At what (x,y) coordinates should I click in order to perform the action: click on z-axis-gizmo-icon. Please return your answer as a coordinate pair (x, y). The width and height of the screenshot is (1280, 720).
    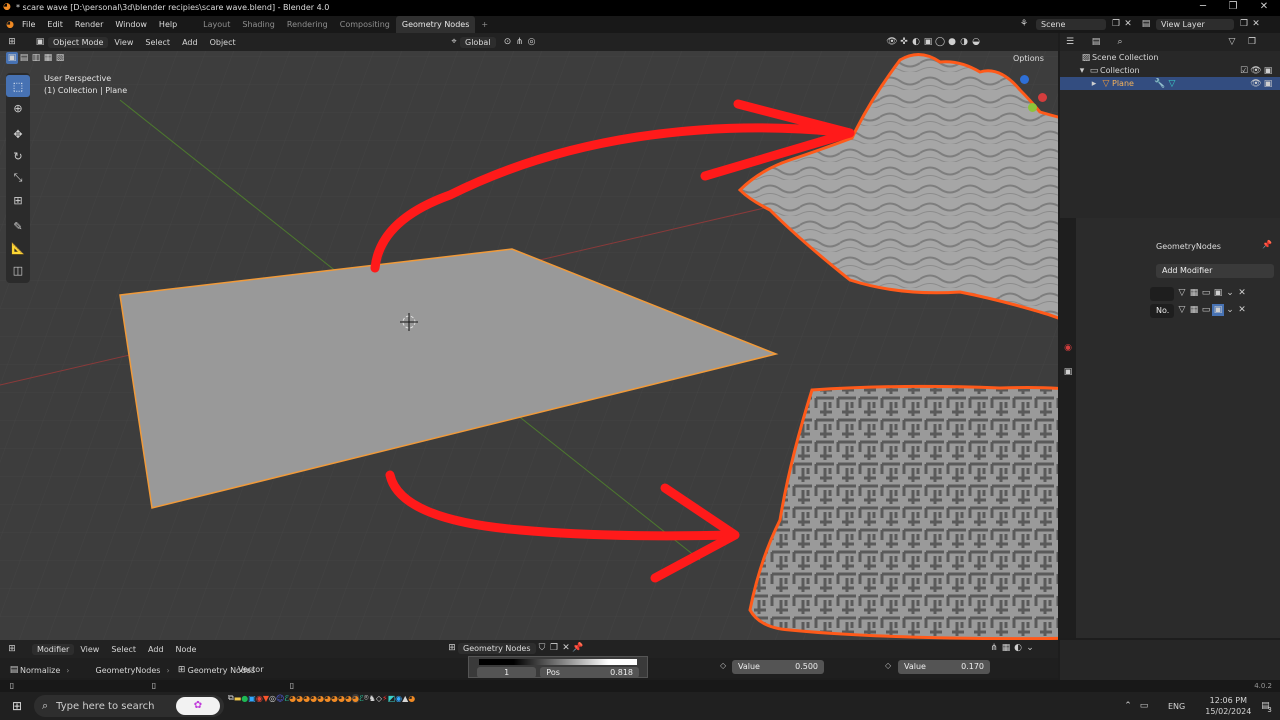
    Looking at the image, I should click on (1024, 79).